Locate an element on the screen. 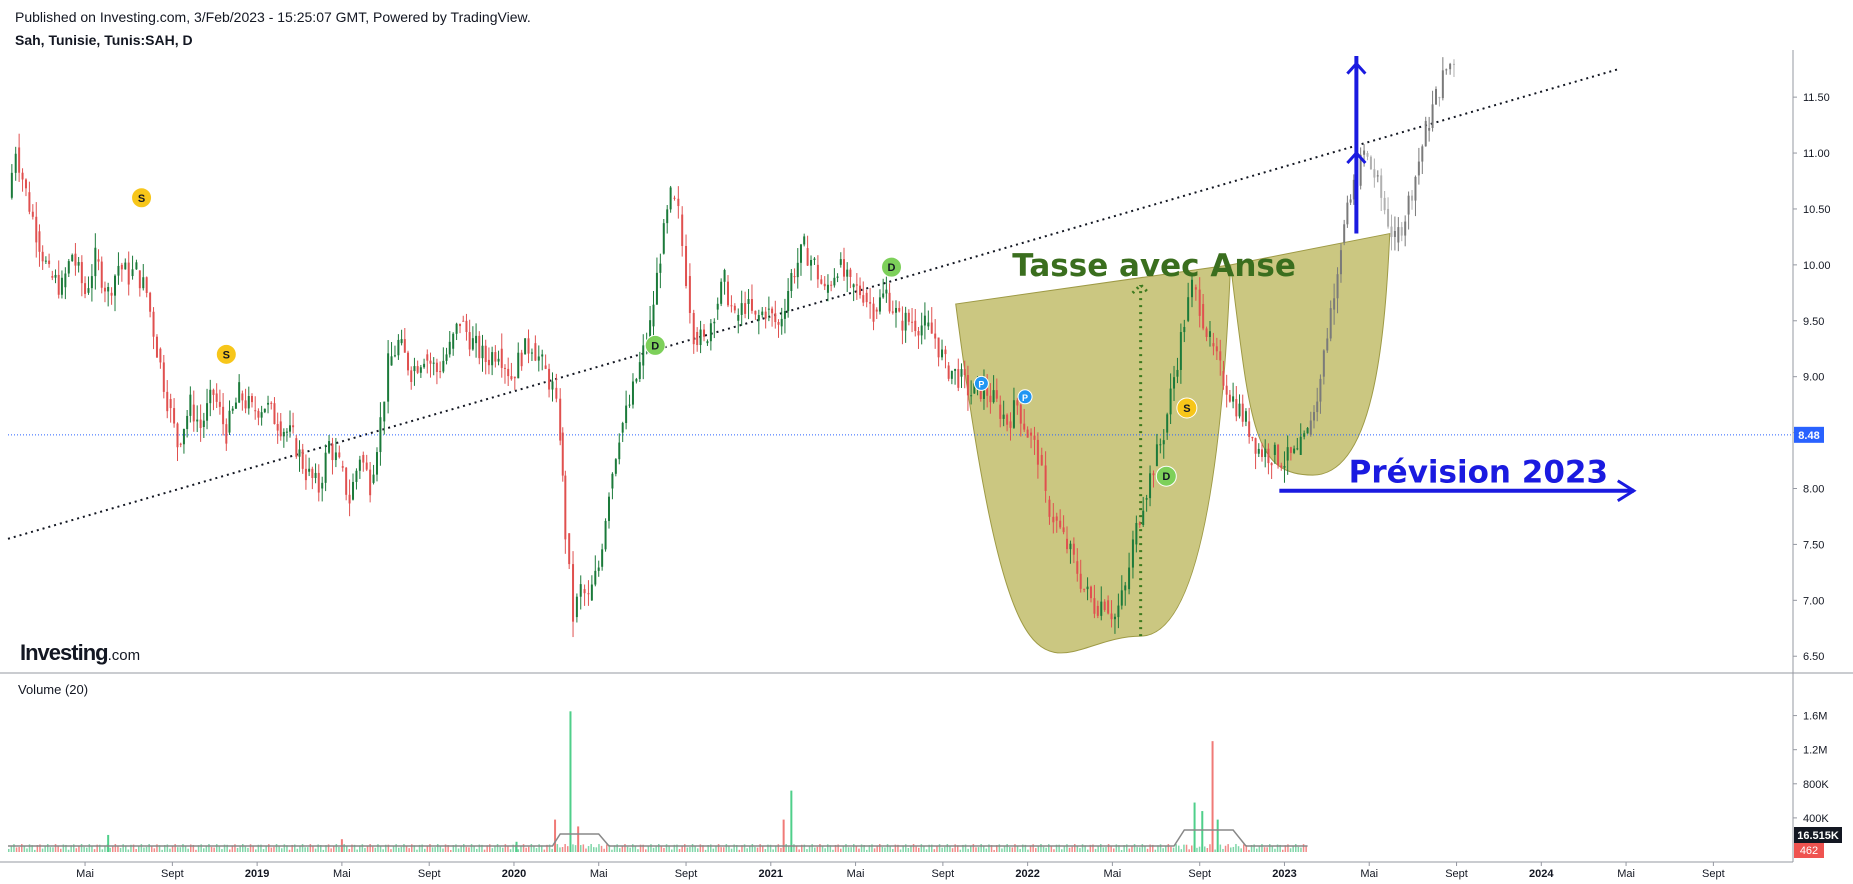 The image size is (1853, 884). volume-spike is located at coordinates (516, 846).